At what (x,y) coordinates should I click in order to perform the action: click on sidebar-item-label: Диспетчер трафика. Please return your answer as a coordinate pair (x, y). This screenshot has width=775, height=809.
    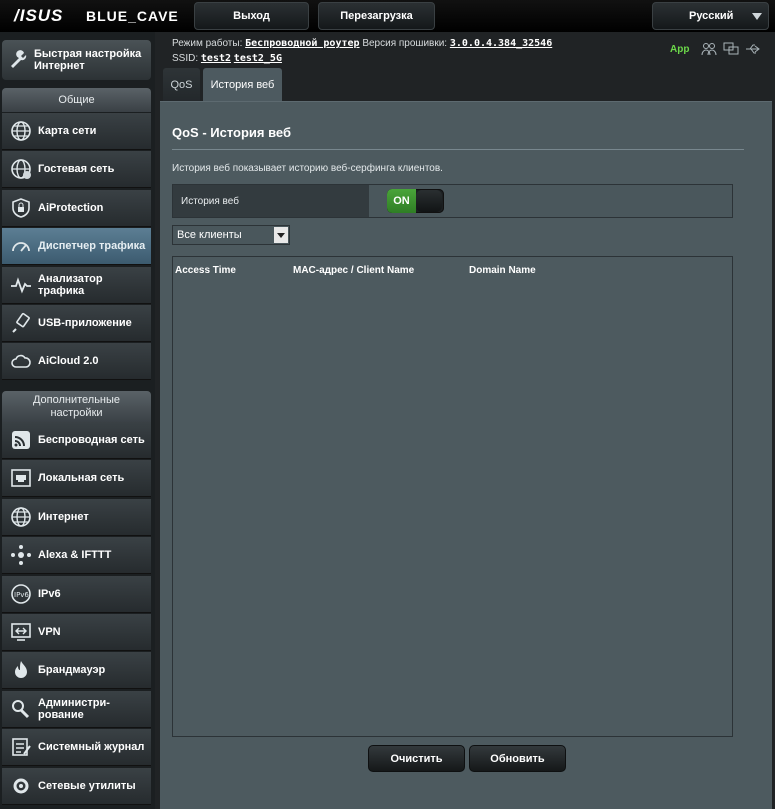
    Looking at the image, I should click on (92, 246).